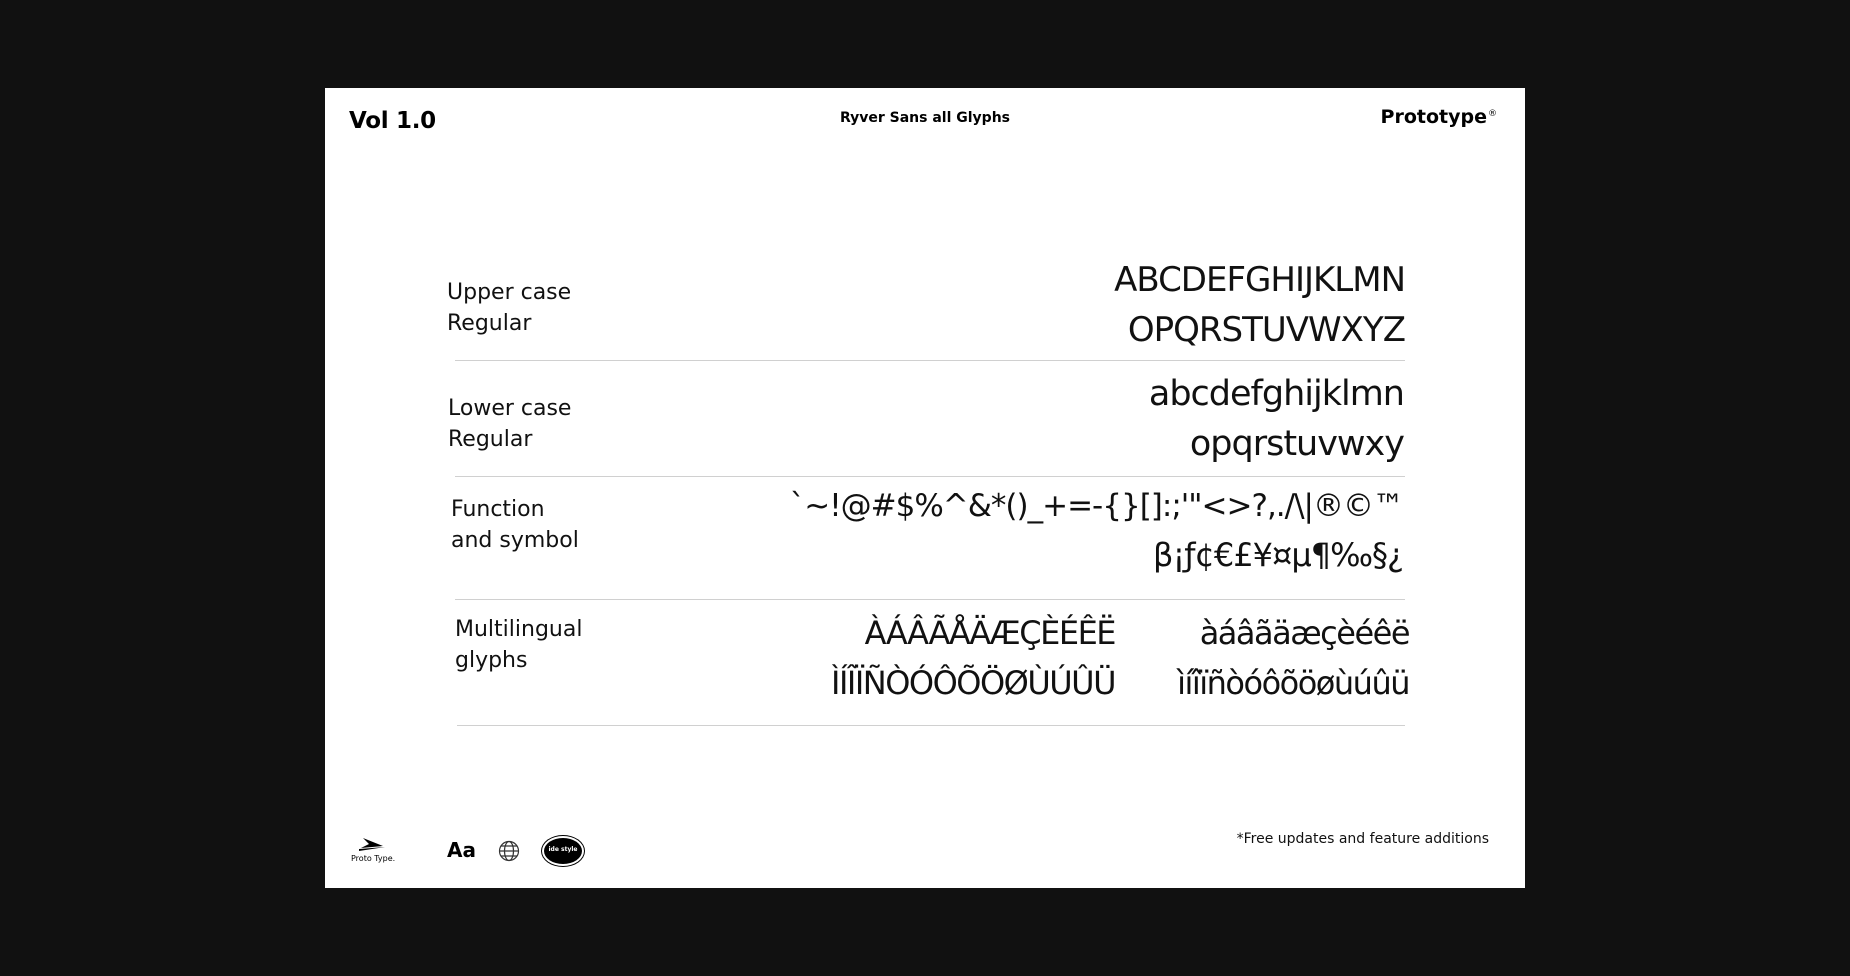 The width and height of the screenshot is (1850, 976). I want to click on glyph-line-1: `~!@#$%^&*()_+=-{}[]:;'"<>?,./\|®©™, so click(1096, 506).